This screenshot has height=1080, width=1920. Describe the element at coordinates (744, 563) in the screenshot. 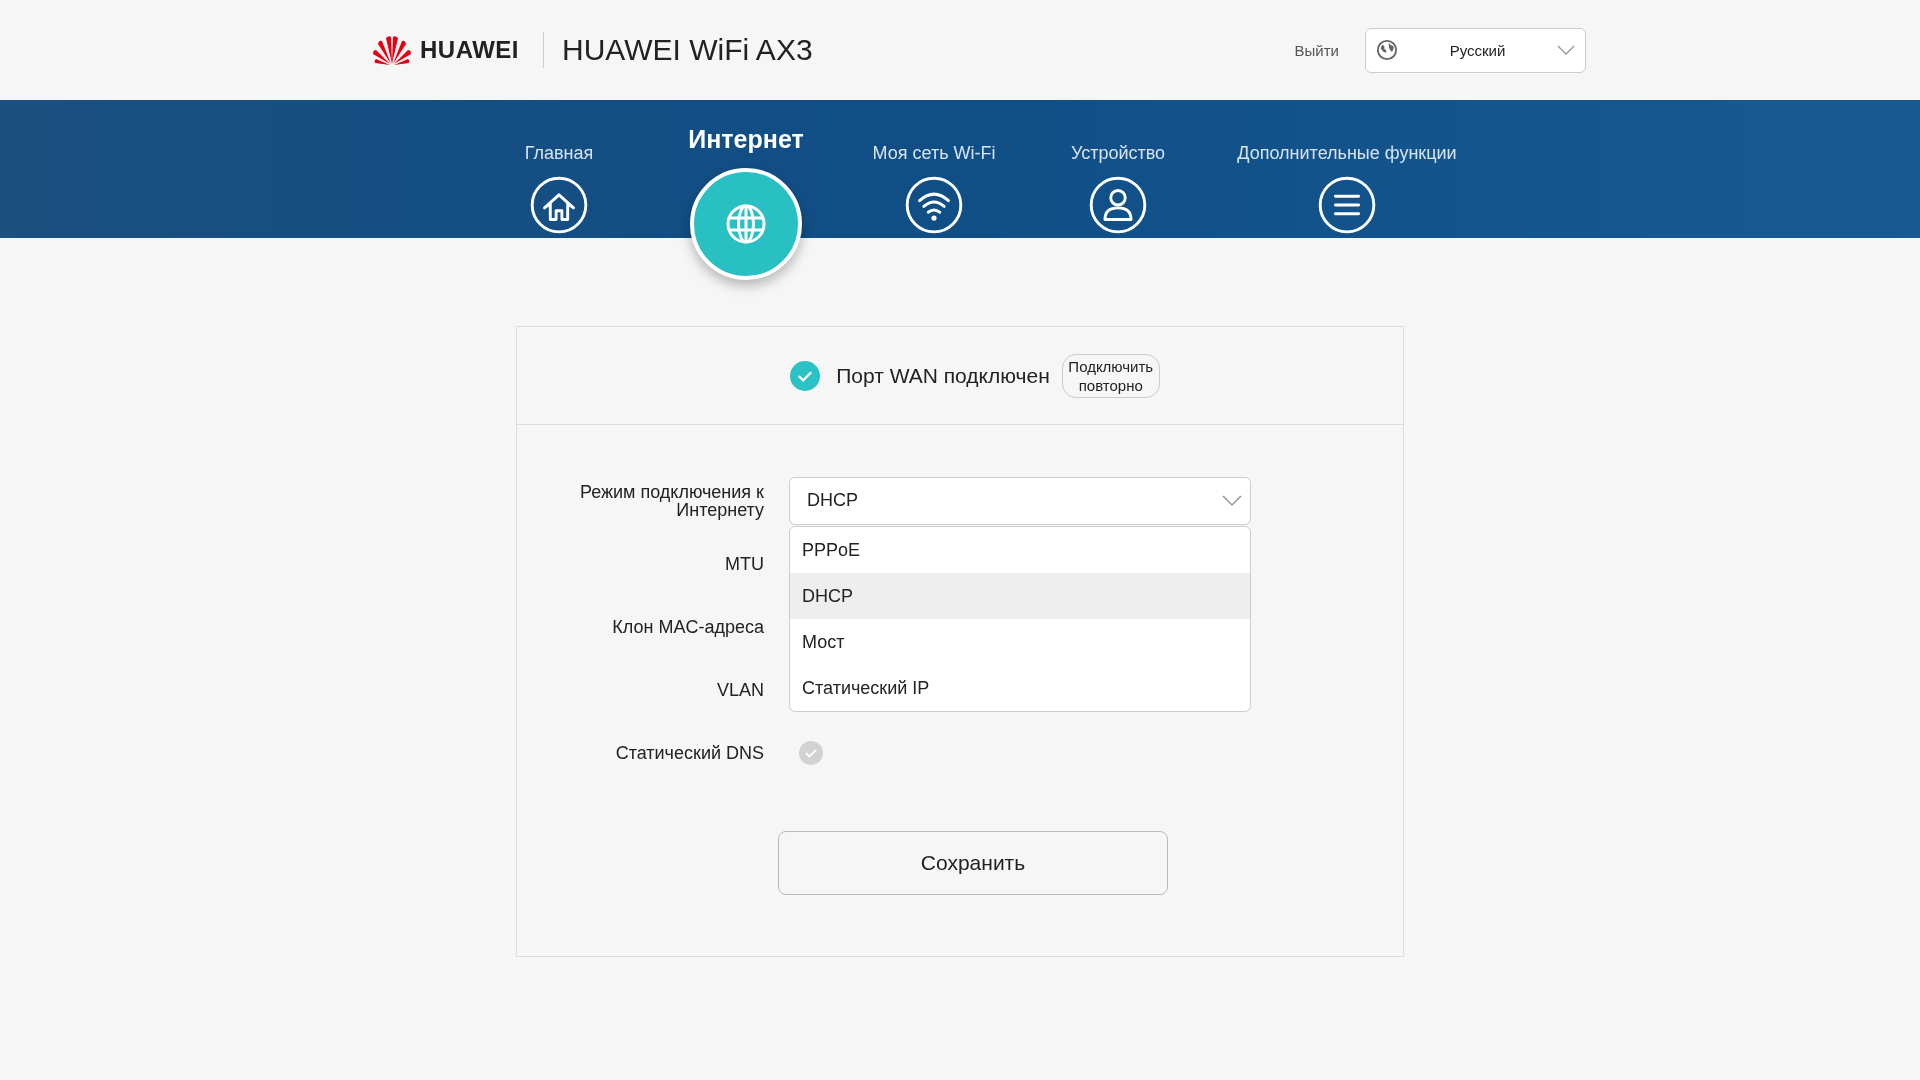

I see `field-label: MTU` at that location.